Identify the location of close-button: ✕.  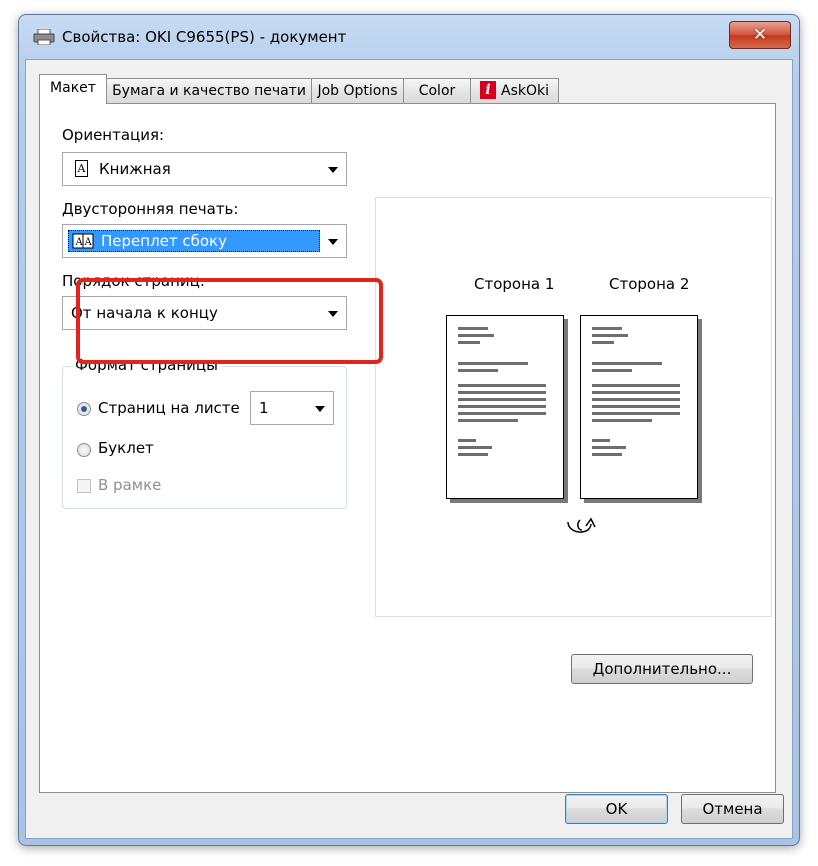
(760, 35).